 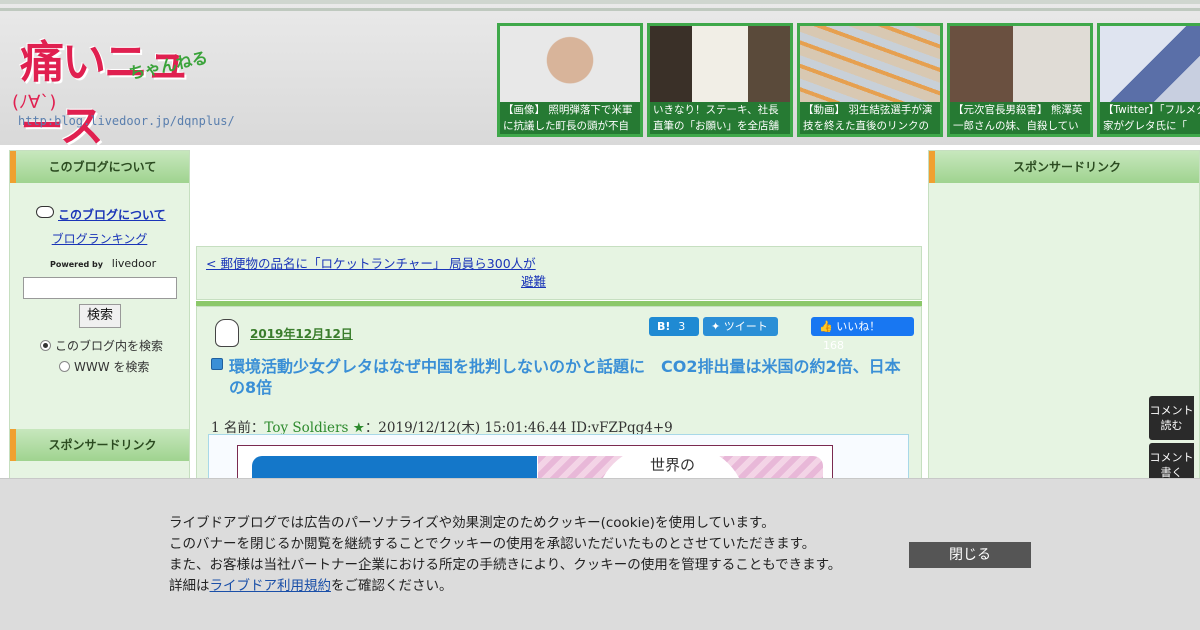 What do you see at coordinates (371, 263) in the screenshot?
I see `prev-link-line1: < 郵便物の品名に「ロケットランチャー」 局員ら300人が` at bounding box center [371, 263].